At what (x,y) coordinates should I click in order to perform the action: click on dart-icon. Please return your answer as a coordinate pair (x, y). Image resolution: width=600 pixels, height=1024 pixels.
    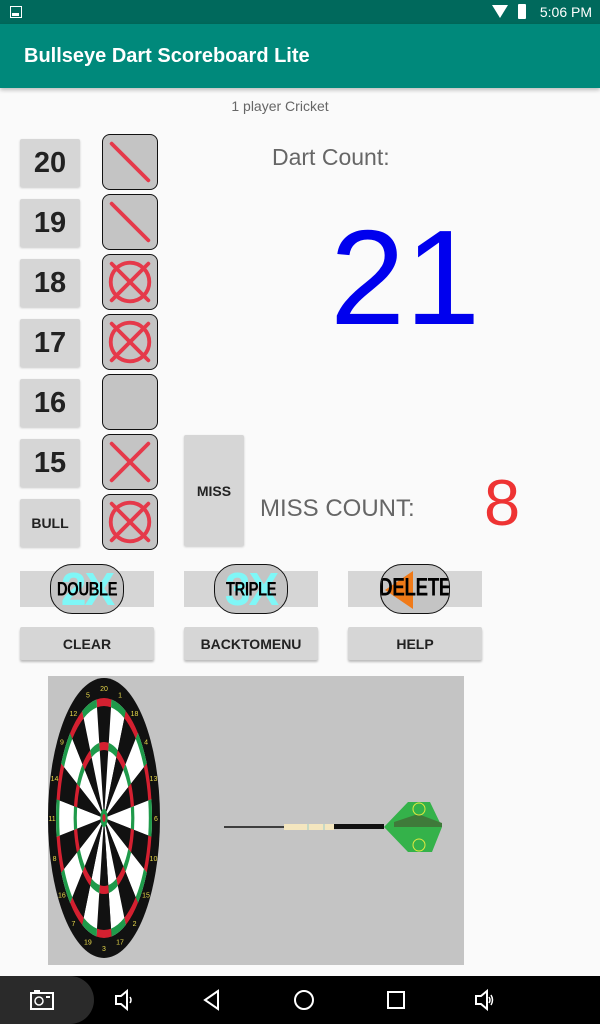
    Looking at the image, I should click on (333, 827).